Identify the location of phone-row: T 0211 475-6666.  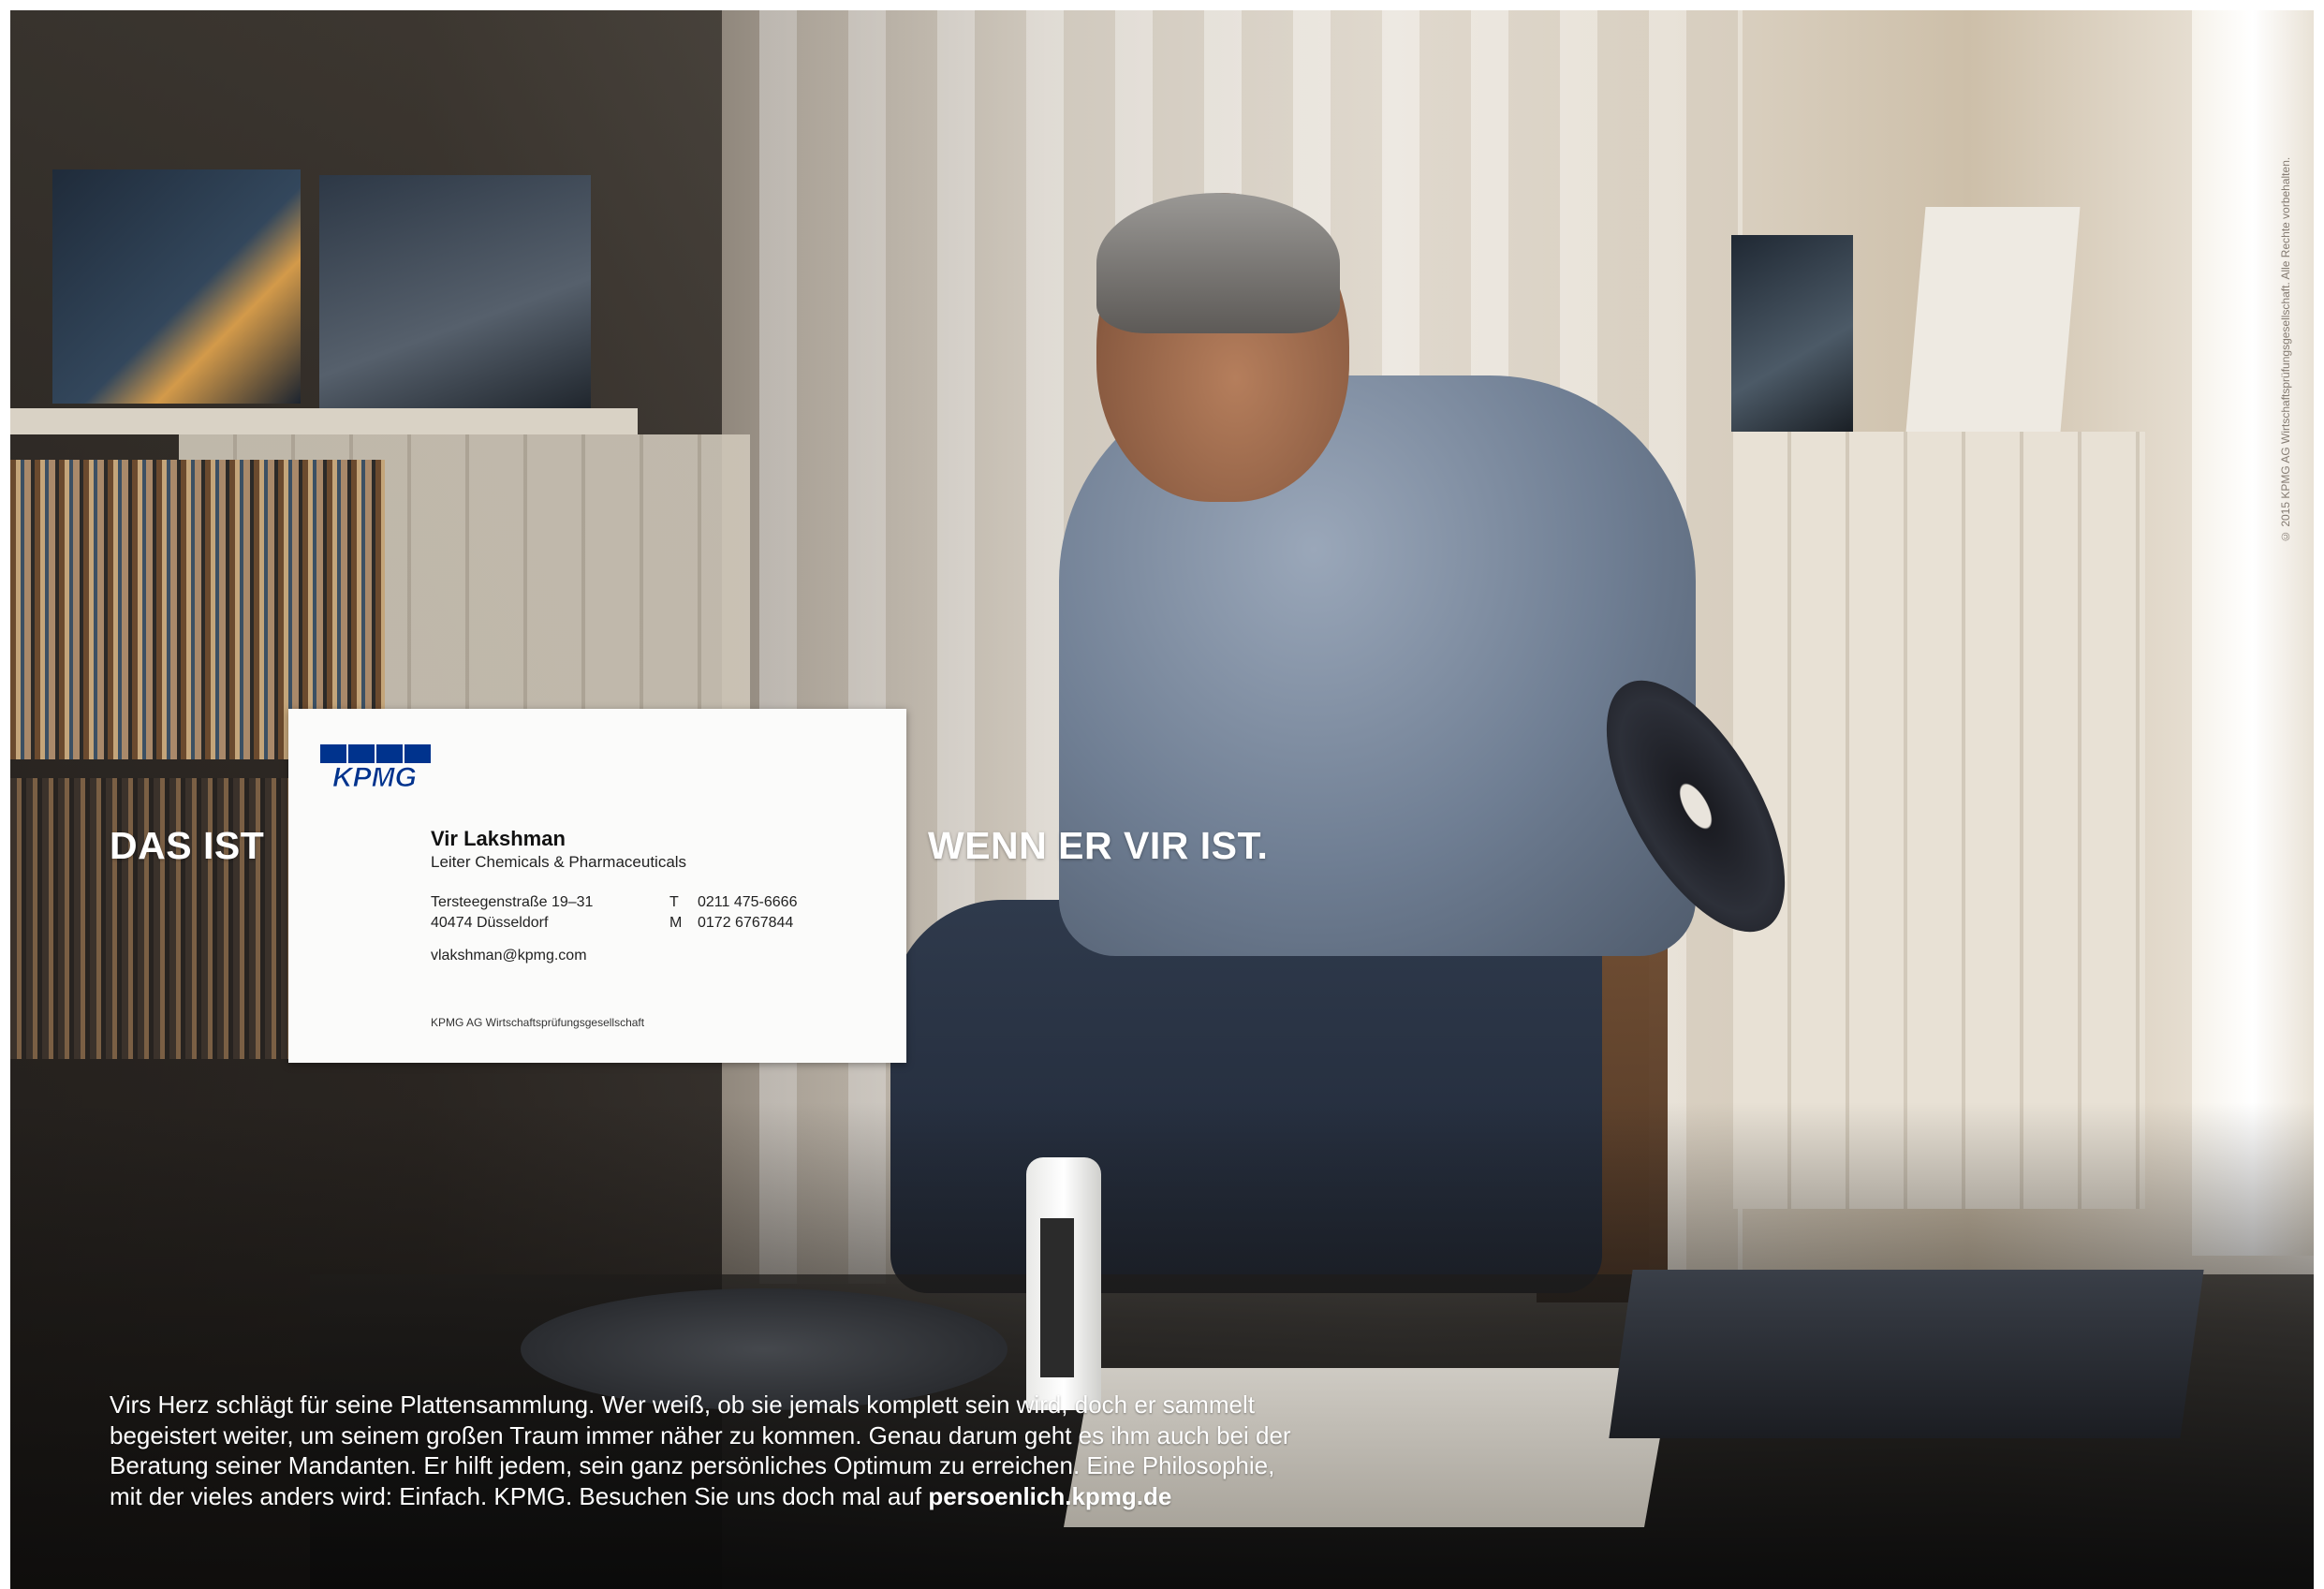
(733, 902).